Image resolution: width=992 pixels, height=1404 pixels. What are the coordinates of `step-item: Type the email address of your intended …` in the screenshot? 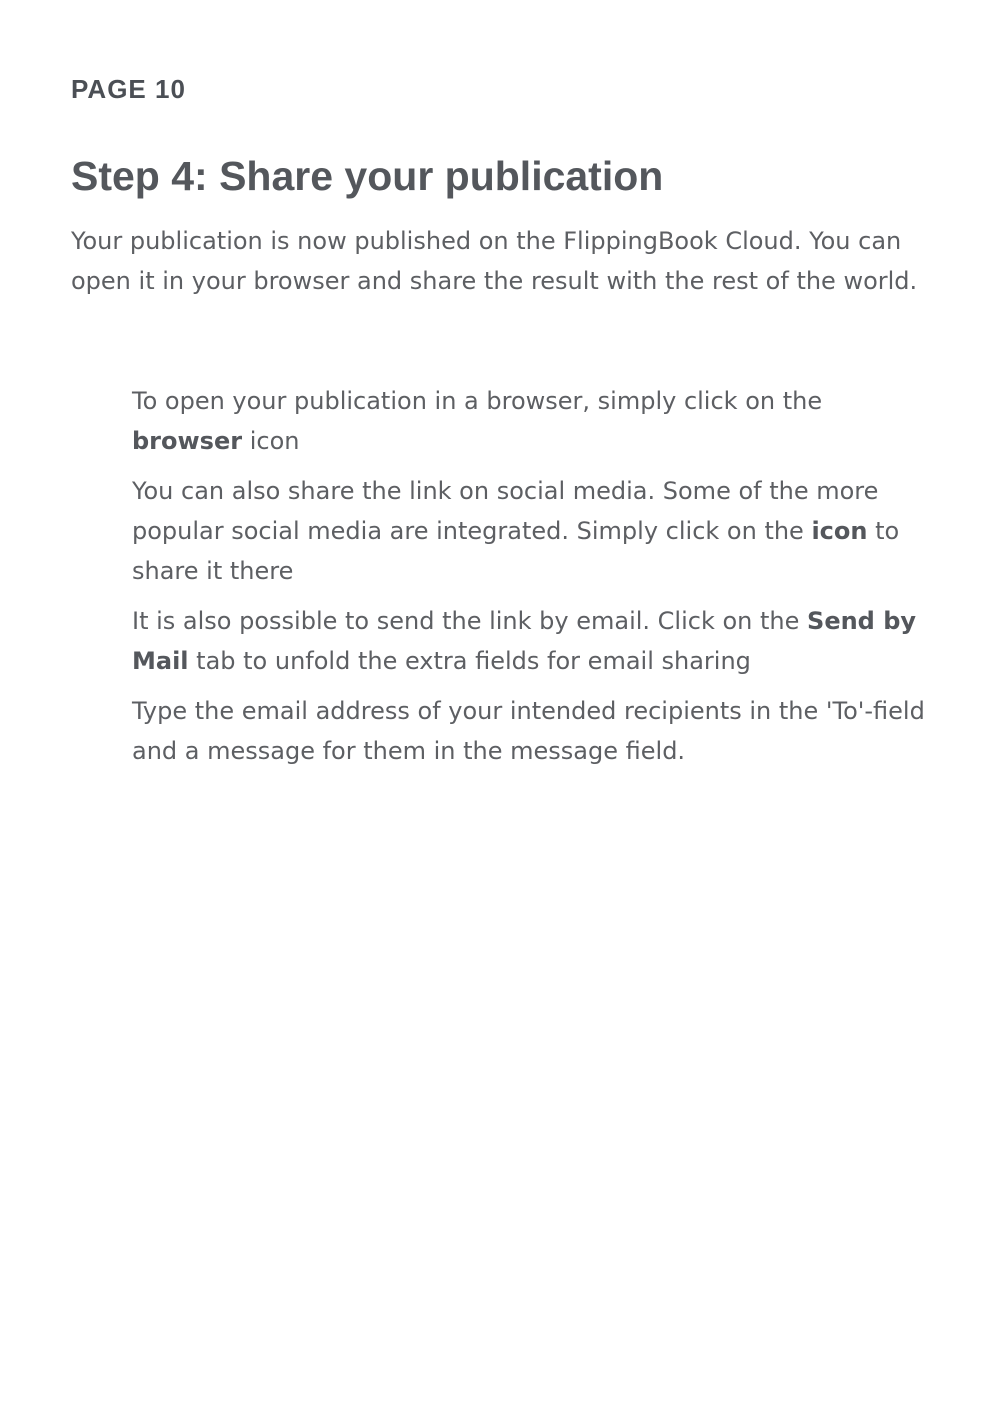 It's located at (532, 731).